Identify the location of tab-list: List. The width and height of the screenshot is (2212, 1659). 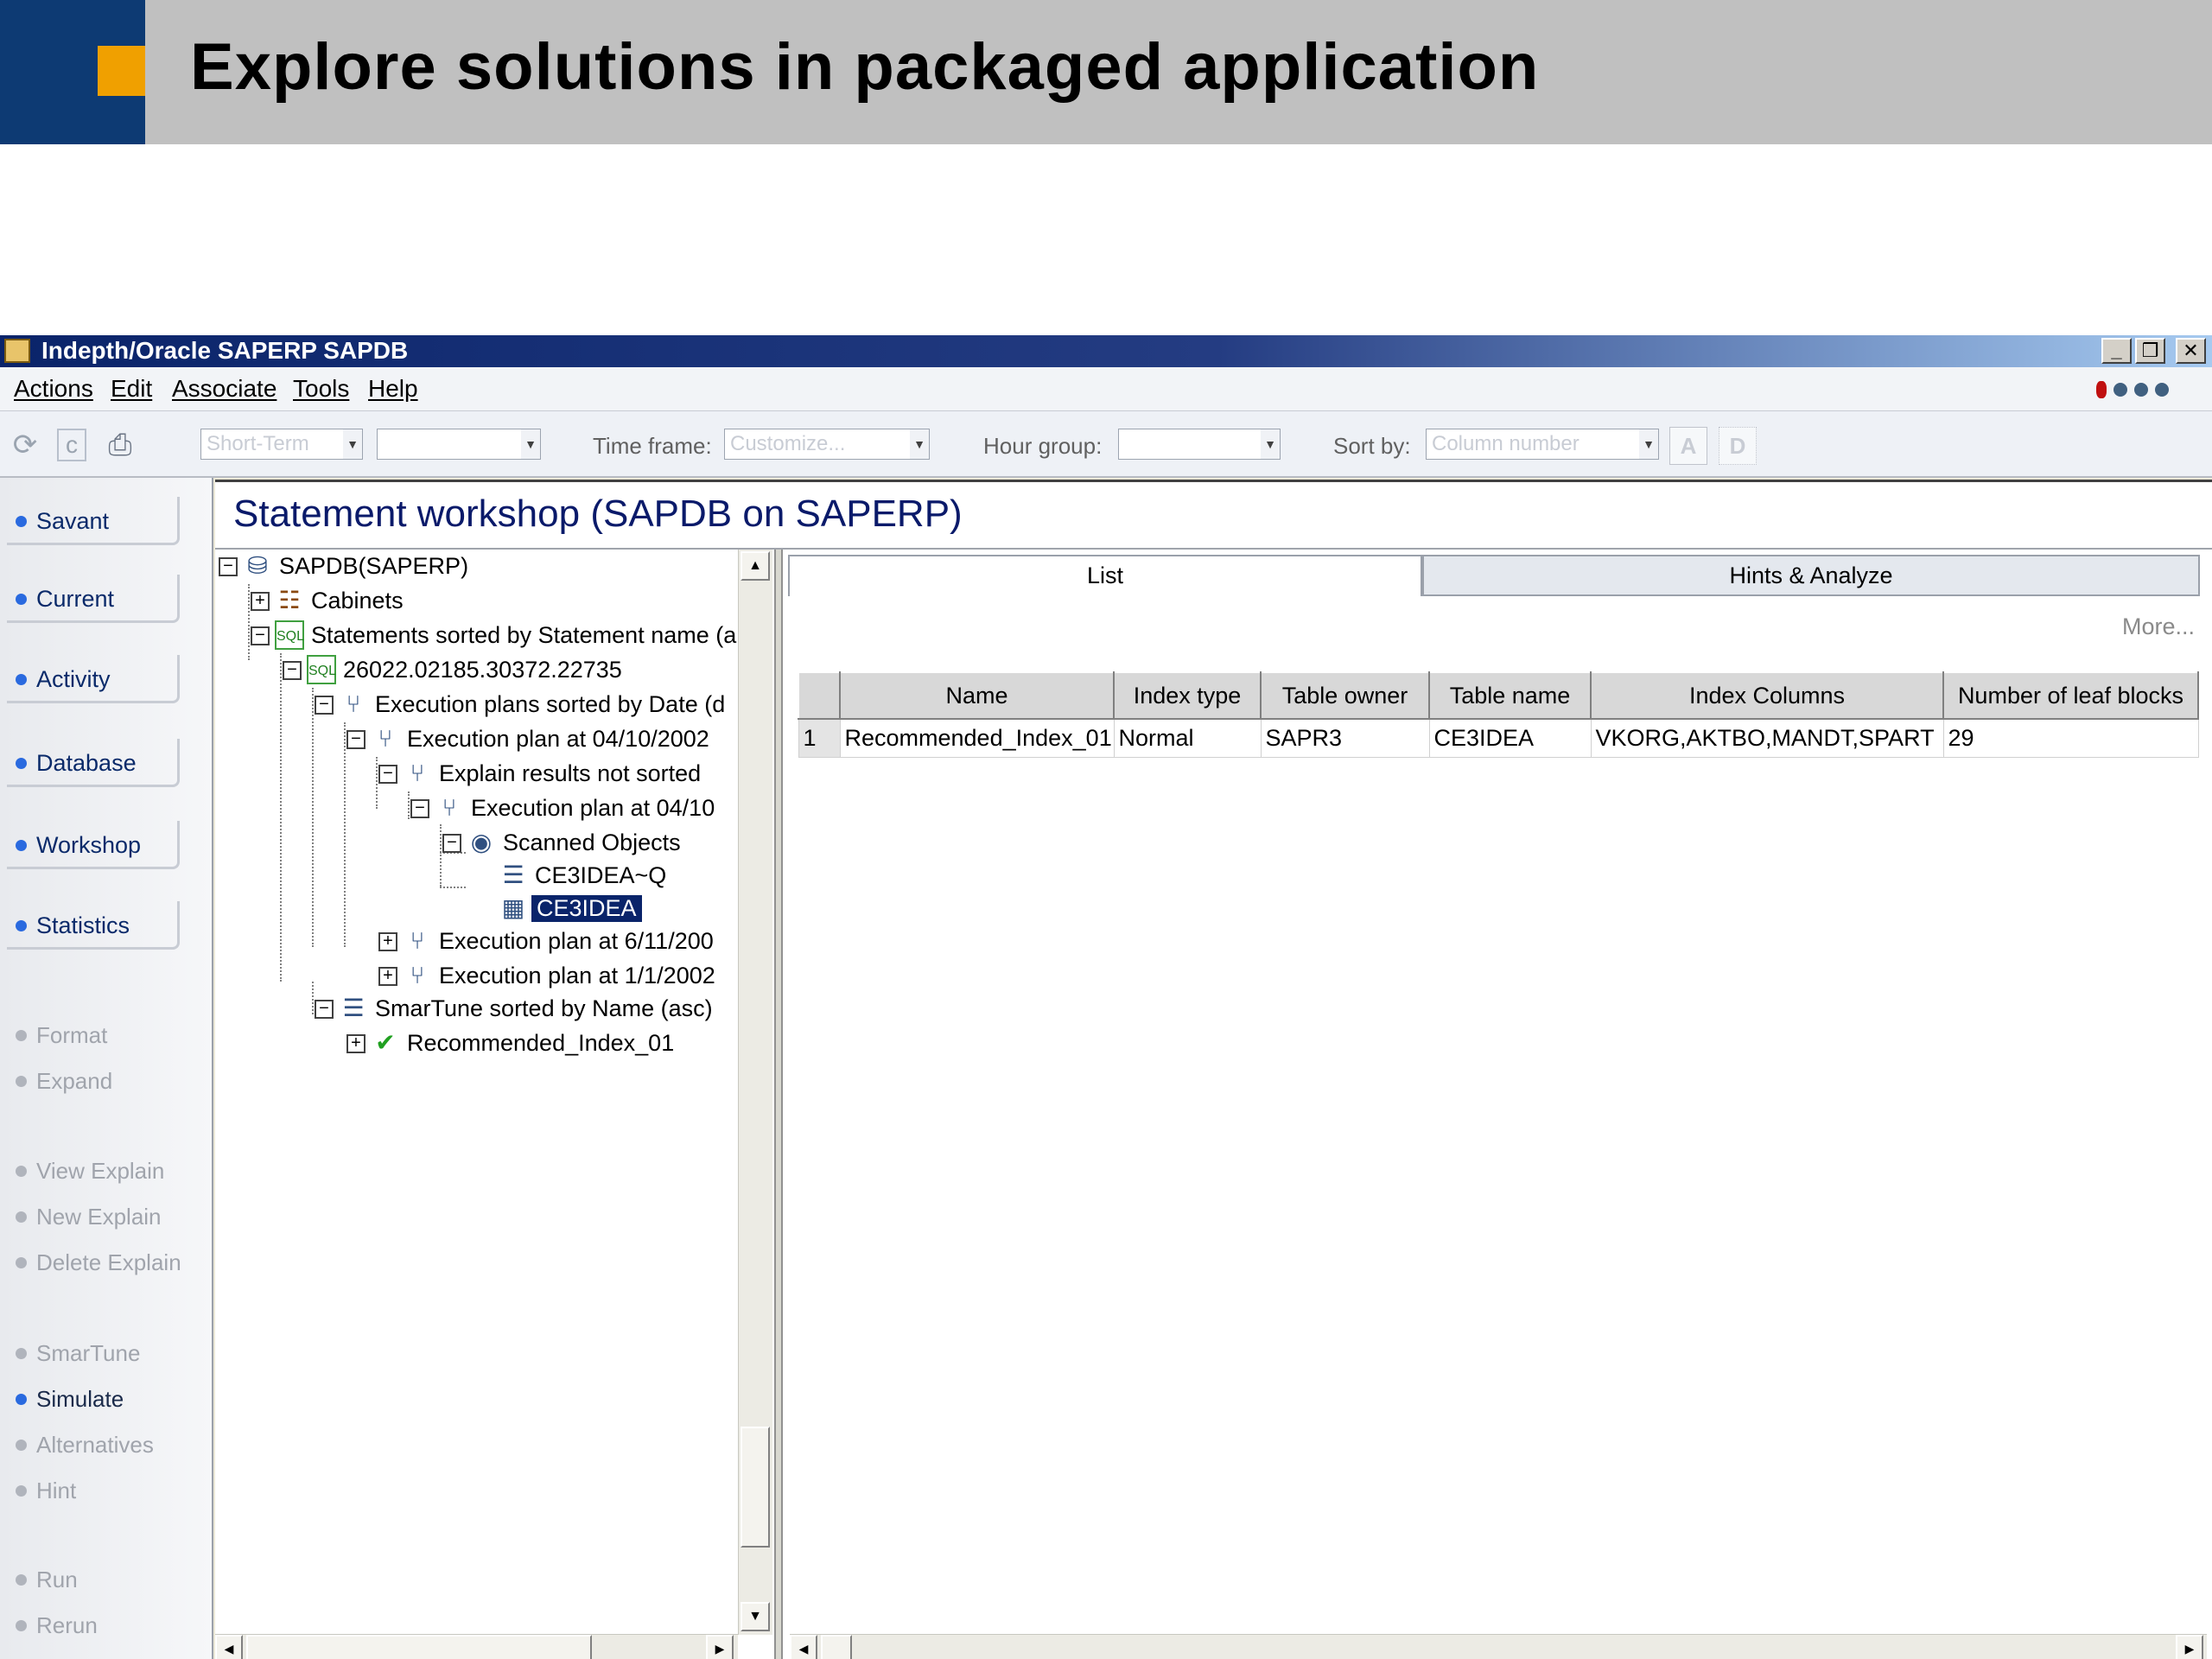
(1105, 575).